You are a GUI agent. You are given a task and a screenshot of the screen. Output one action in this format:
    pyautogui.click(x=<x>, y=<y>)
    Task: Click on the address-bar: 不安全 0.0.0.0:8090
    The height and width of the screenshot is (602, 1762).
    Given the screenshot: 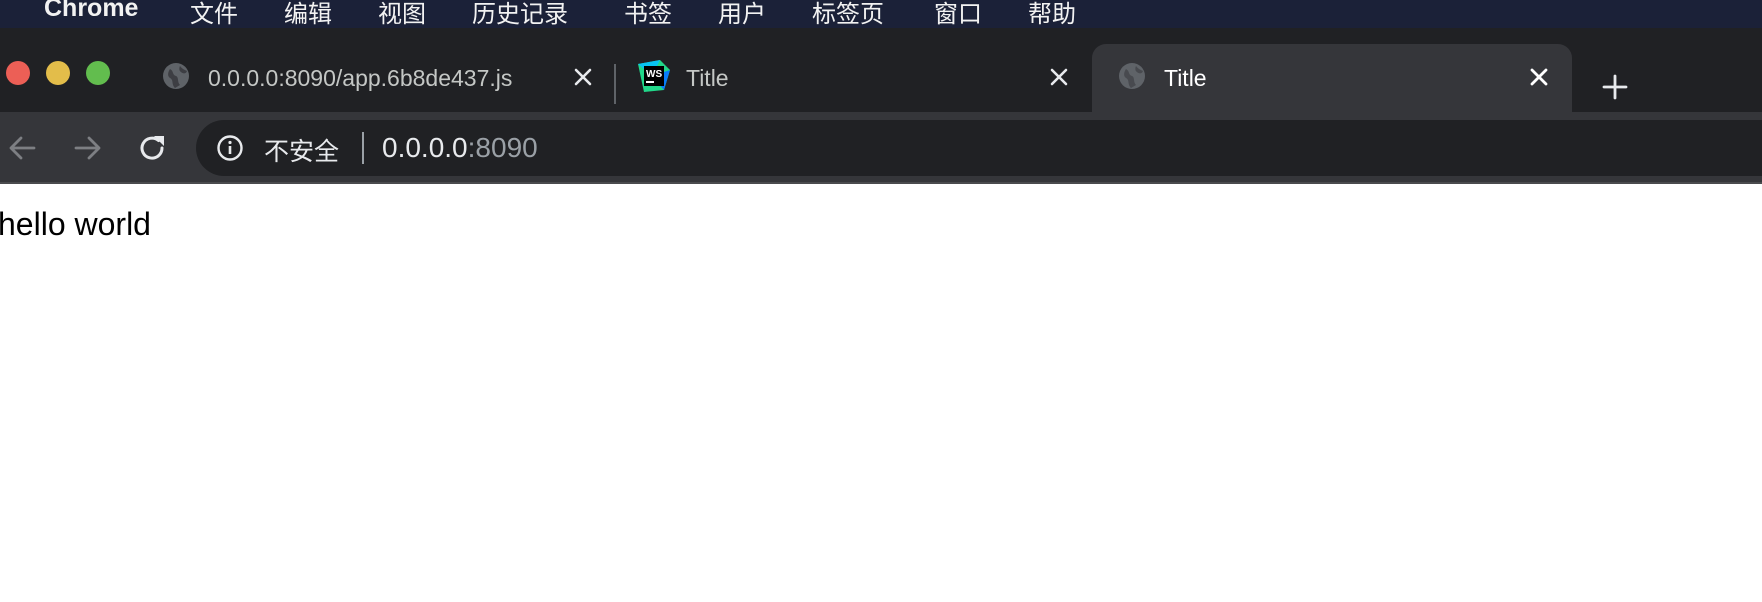 What is the action you would take?
    pyautogui.click(x=979, y=148)
    